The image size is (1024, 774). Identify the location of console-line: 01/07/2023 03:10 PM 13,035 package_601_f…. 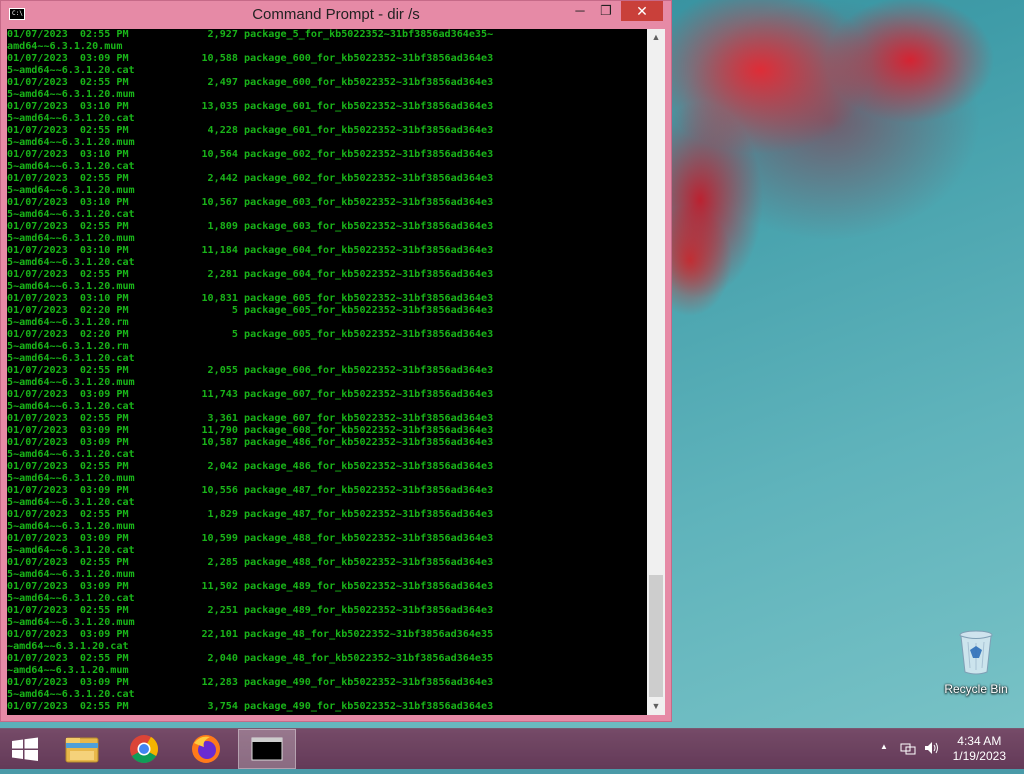
(250, 106).